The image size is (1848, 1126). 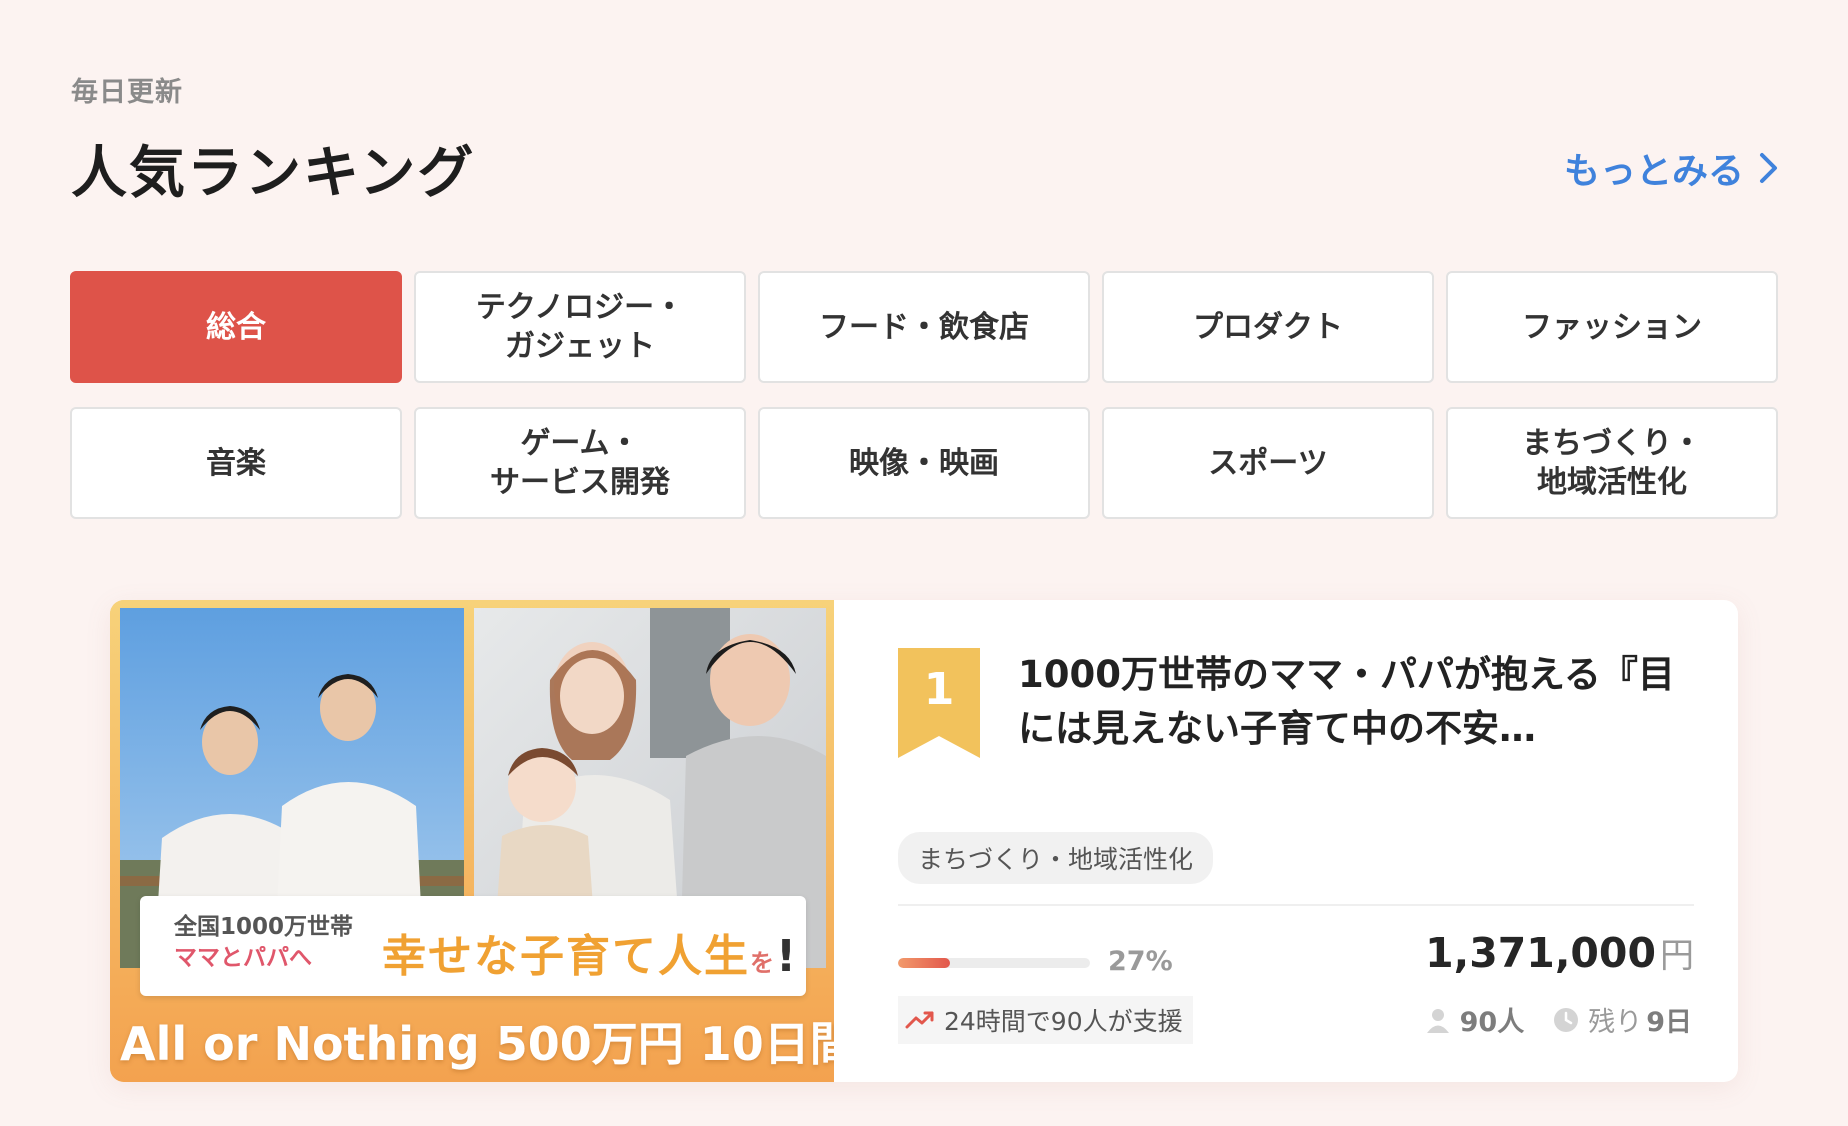 I want to click on chevron-right-icon, so click(x=1768, y=168).